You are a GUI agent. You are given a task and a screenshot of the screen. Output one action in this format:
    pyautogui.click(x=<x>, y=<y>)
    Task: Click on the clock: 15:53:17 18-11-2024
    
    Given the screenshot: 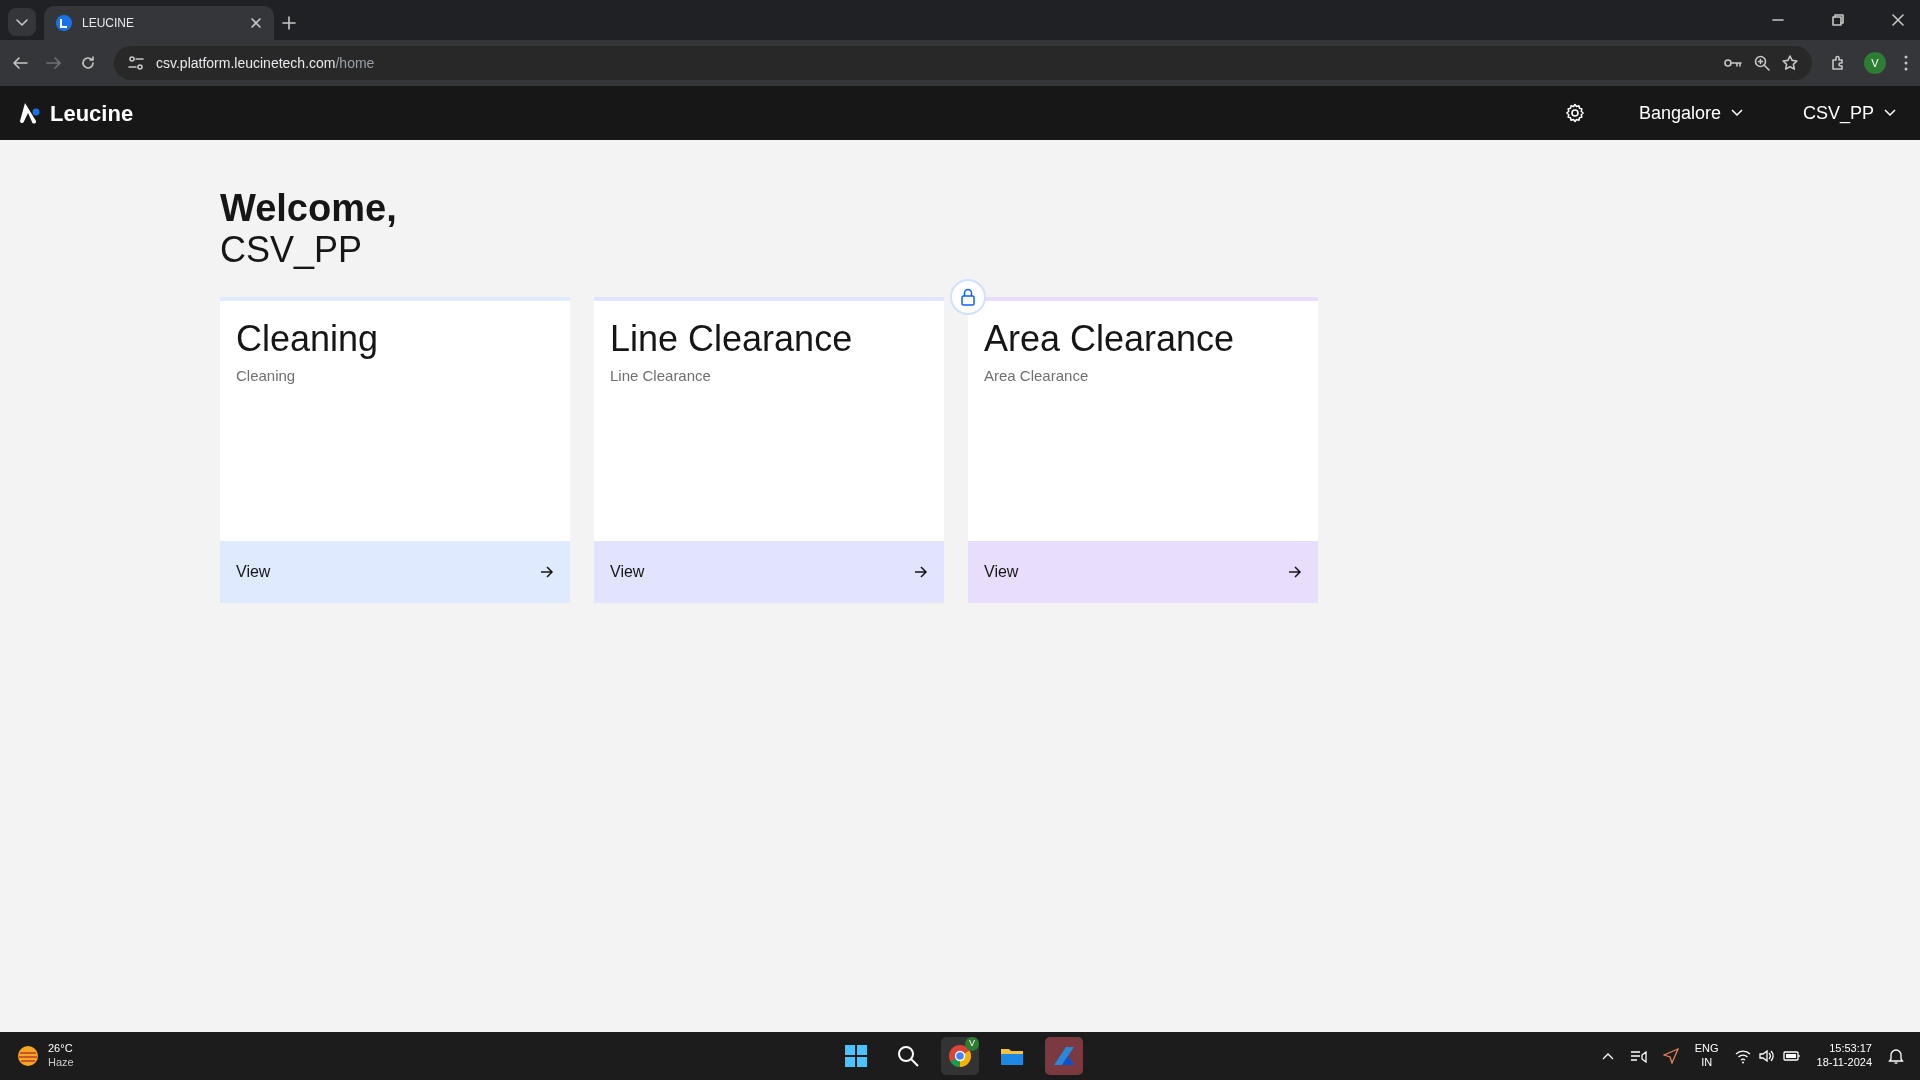 What is the action you would take?
    pyautogui.click(x=1844, y=1056)
    